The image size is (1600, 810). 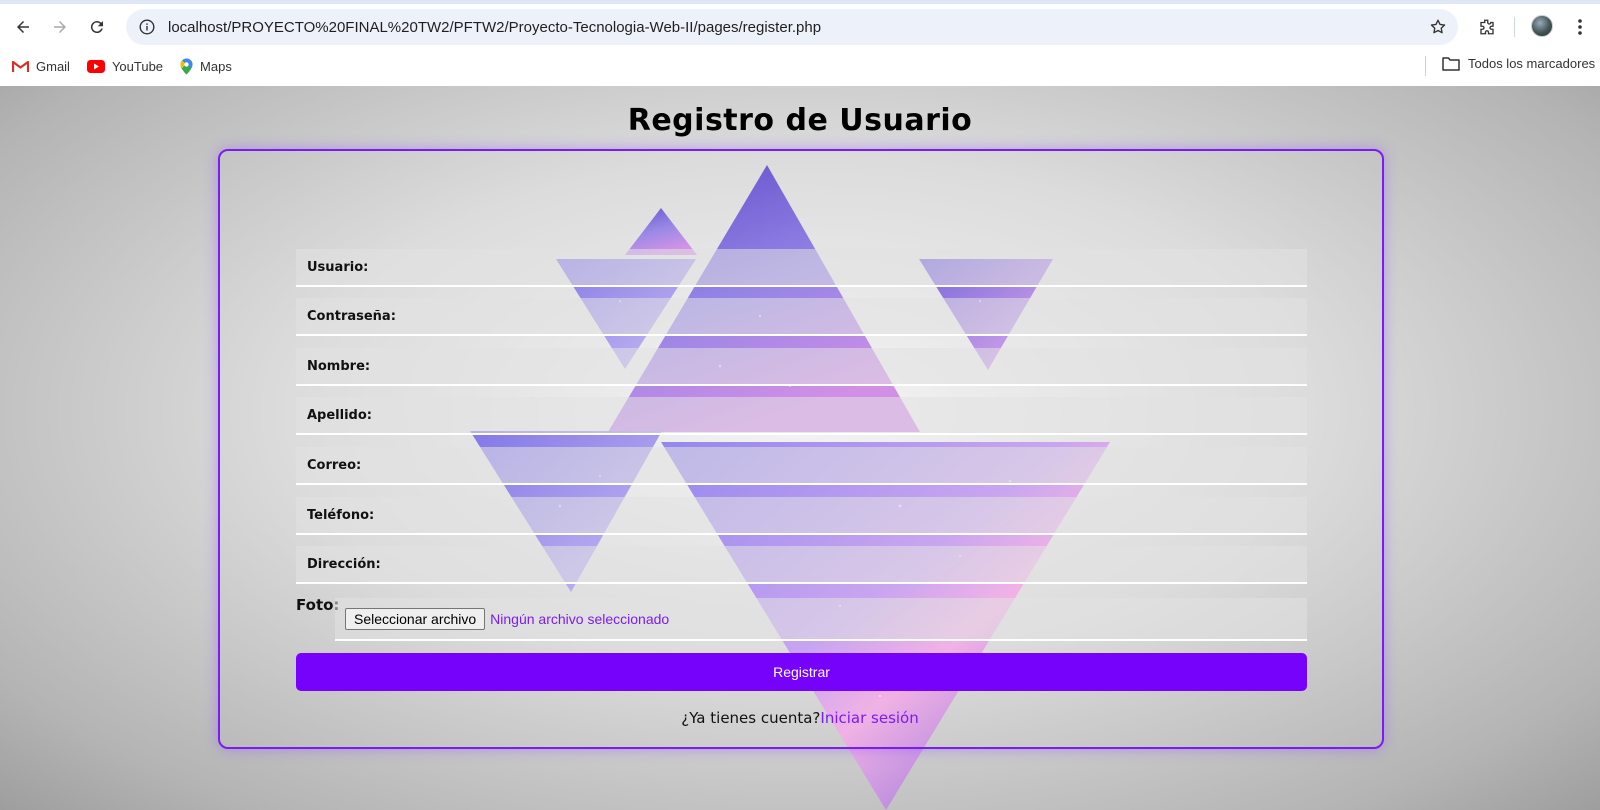 What do you see at coordinates (800, 120) in the screenshot?
I see `page-title: Registro de Usuario` at bounding box center [800, 120].